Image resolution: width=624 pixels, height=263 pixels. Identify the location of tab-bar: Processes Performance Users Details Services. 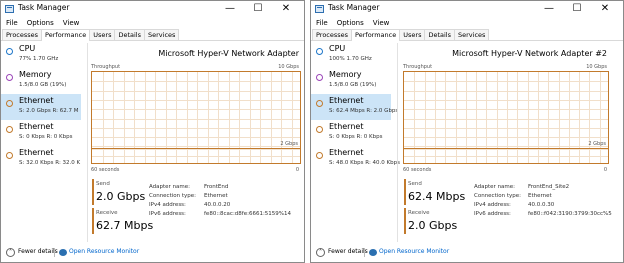
(467, 35).